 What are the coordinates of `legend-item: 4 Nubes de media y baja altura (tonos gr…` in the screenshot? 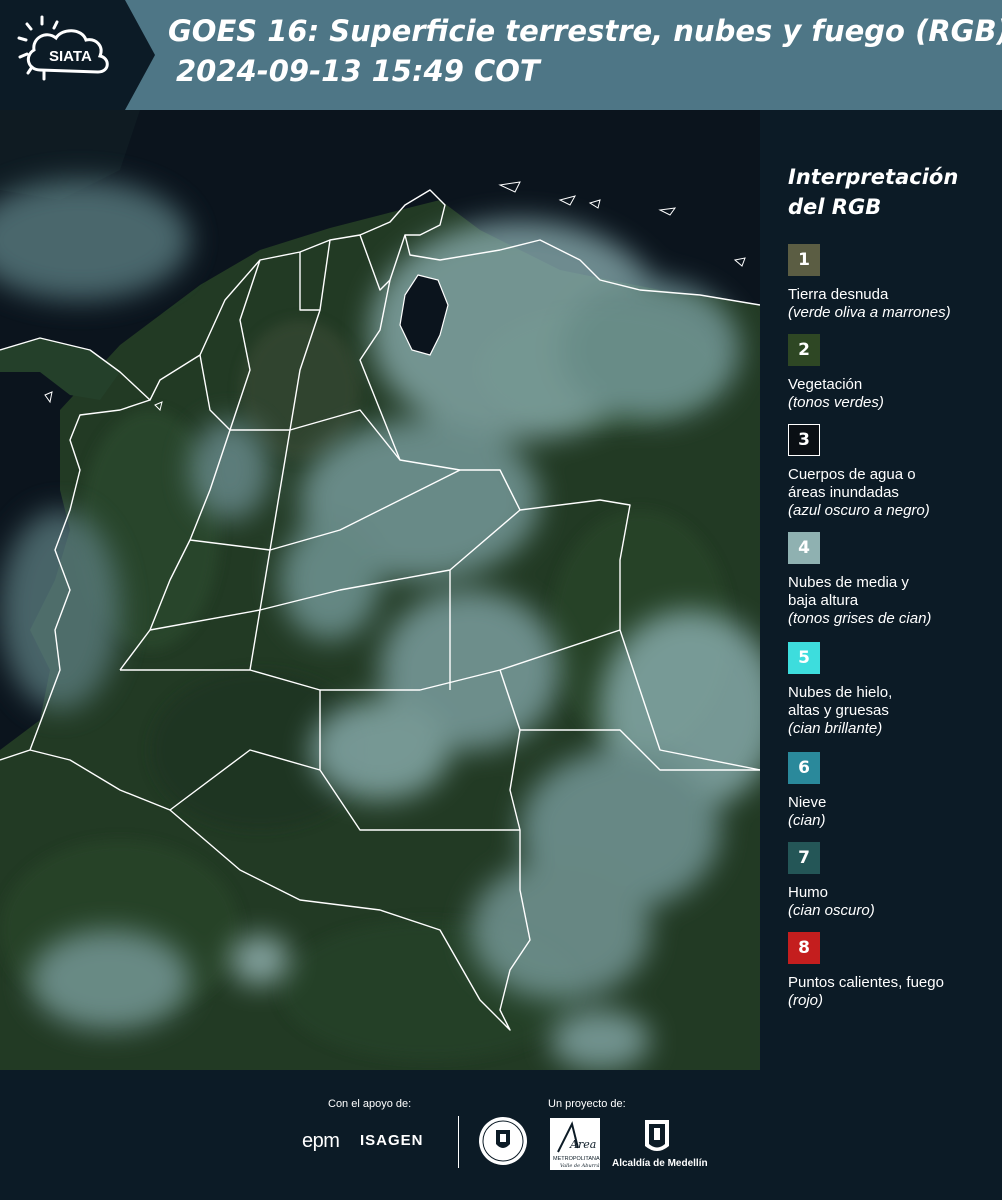 It's located at (893, 580).